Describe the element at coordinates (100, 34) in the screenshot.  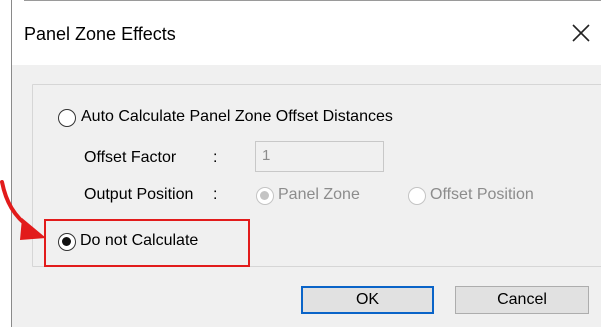
I see `dialog-title: Panel Zone Effects` at that location.